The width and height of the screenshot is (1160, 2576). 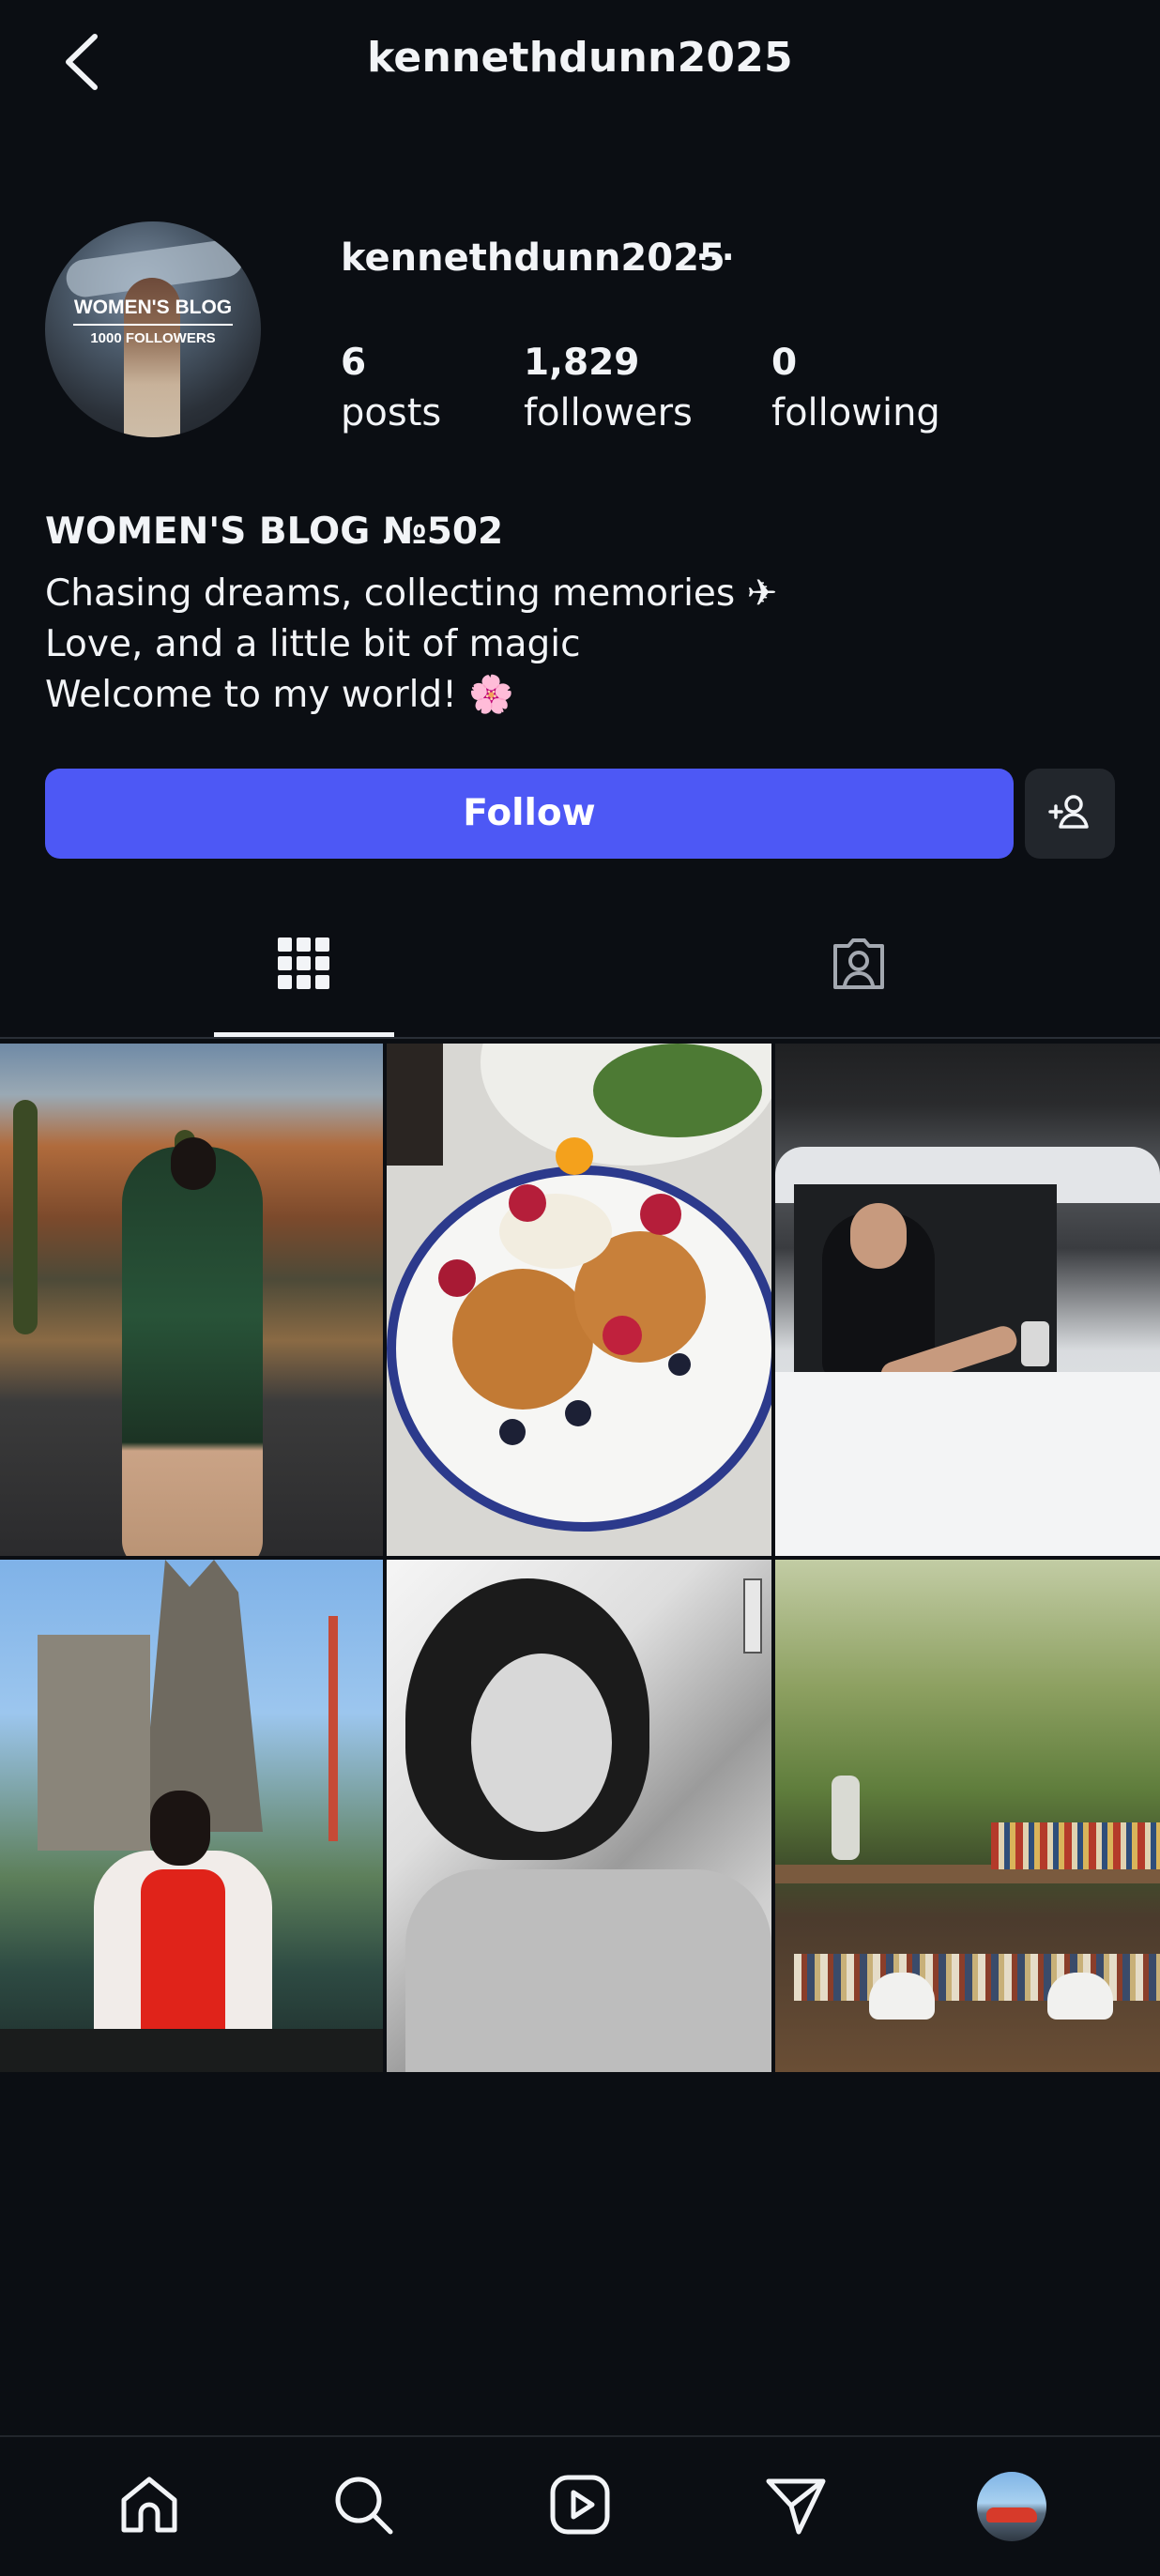 What do you see at coordinates (588, 1970) in the screenshot?
I see `sweater-shape` at bounding box center [588, 1970].